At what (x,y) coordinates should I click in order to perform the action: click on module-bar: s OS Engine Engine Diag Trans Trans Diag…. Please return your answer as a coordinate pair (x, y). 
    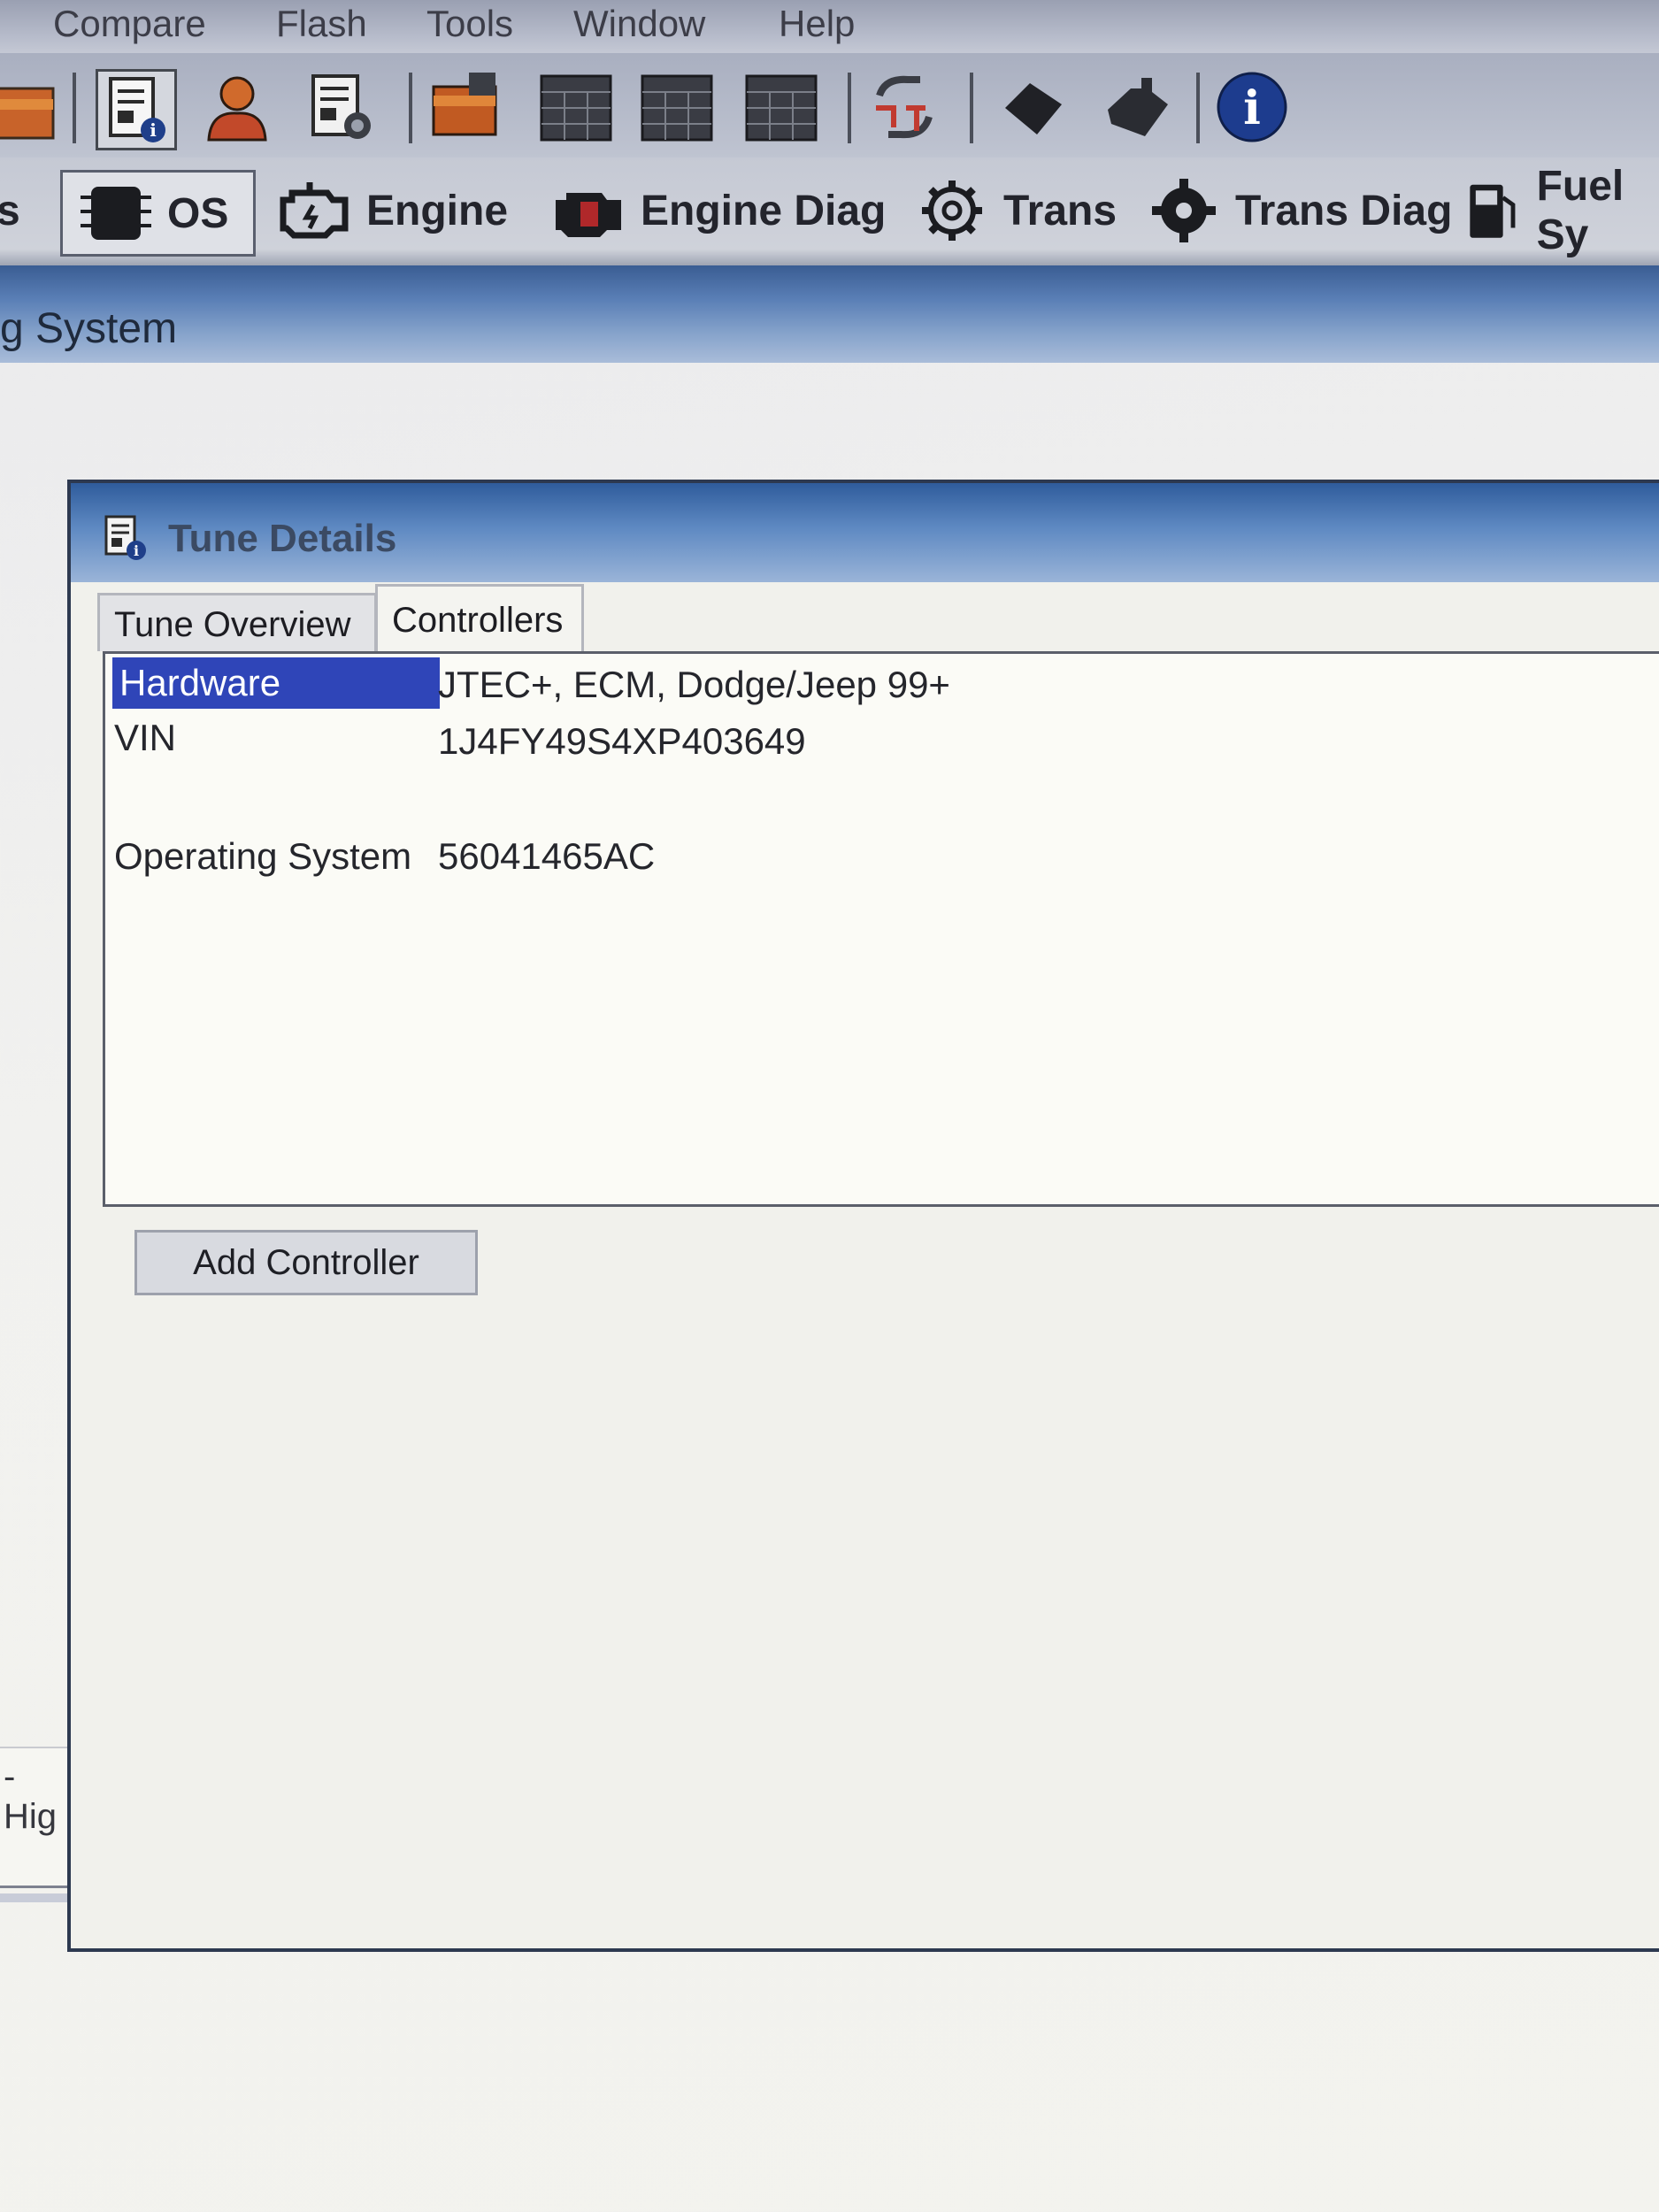
    Looking at the image, I should click on (830, 211).